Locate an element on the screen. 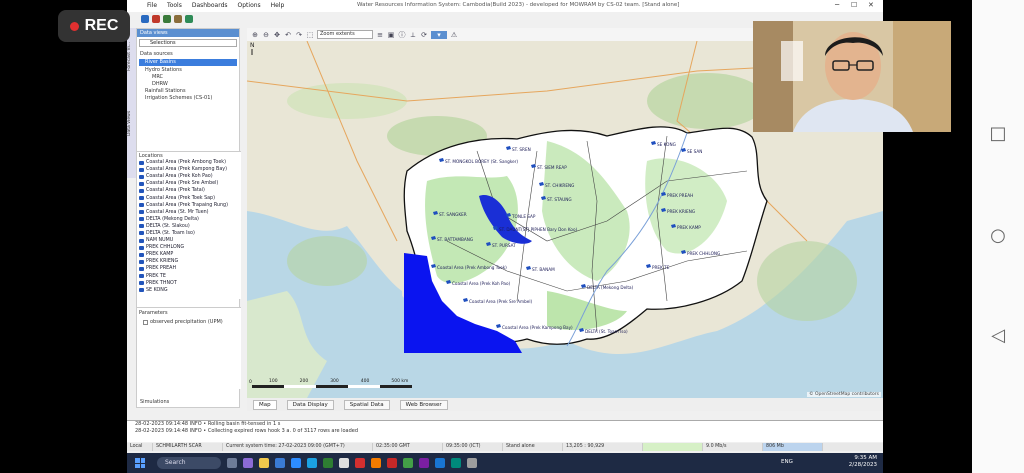 This screenshot has width=1024, height=473. grid-icon is located at coordinates (189, 19).